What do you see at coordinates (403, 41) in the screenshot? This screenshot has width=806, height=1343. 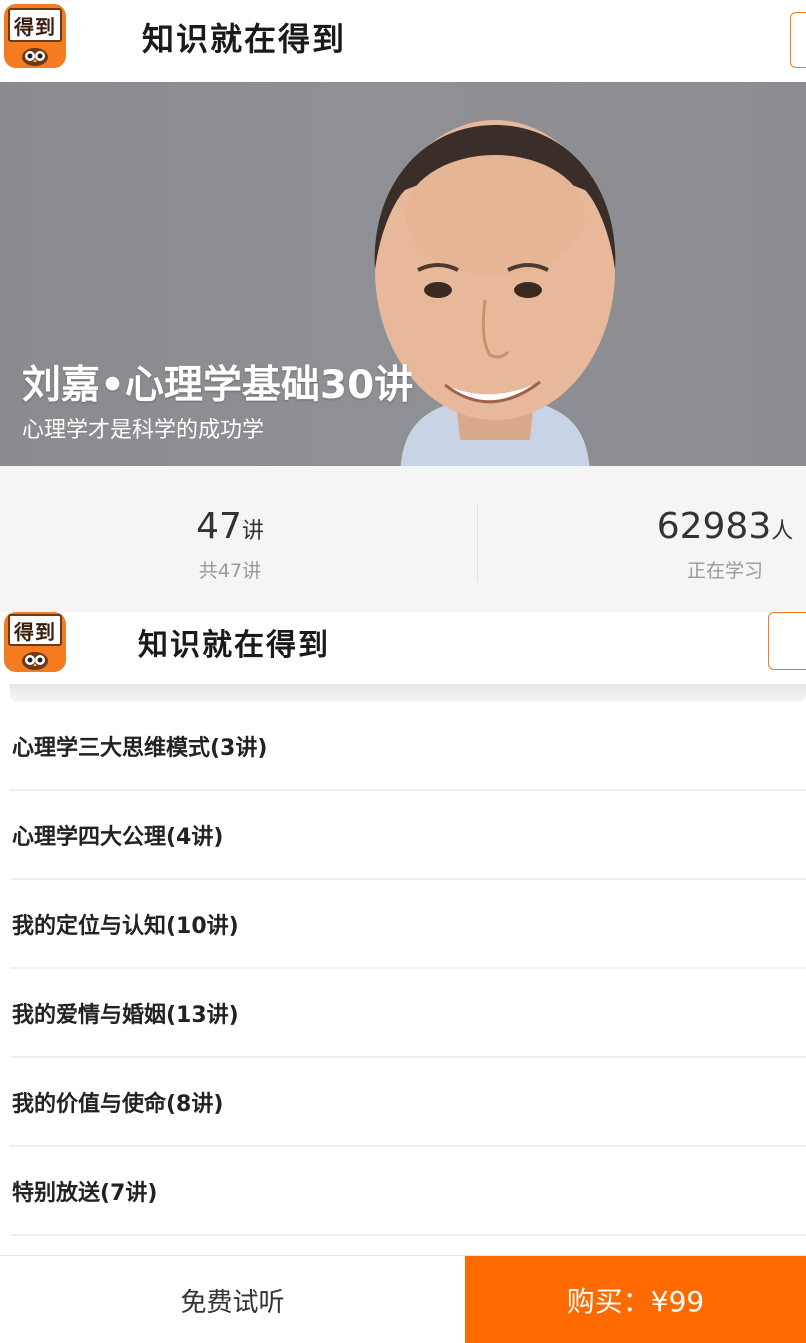 I see `app-banner: 得到 知识就在得到` at bounding box center [403, 41].